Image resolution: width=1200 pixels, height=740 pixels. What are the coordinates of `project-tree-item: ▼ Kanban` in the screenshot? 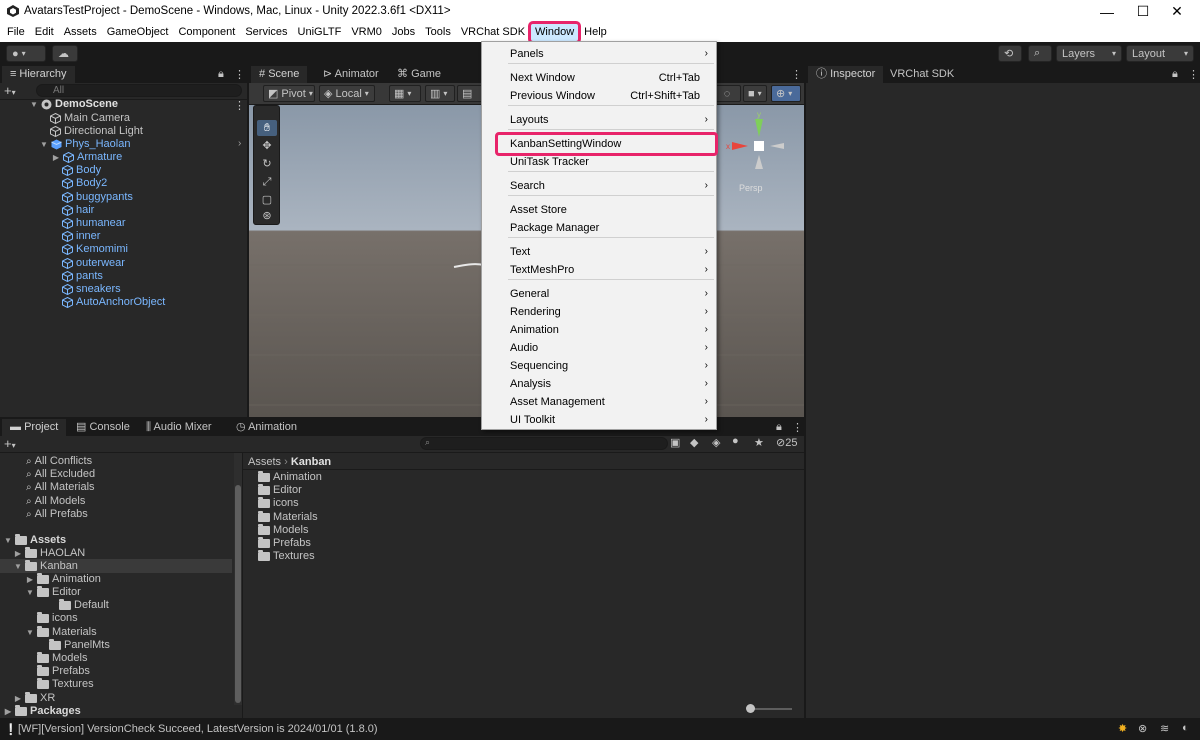 It's located at (46, 566).